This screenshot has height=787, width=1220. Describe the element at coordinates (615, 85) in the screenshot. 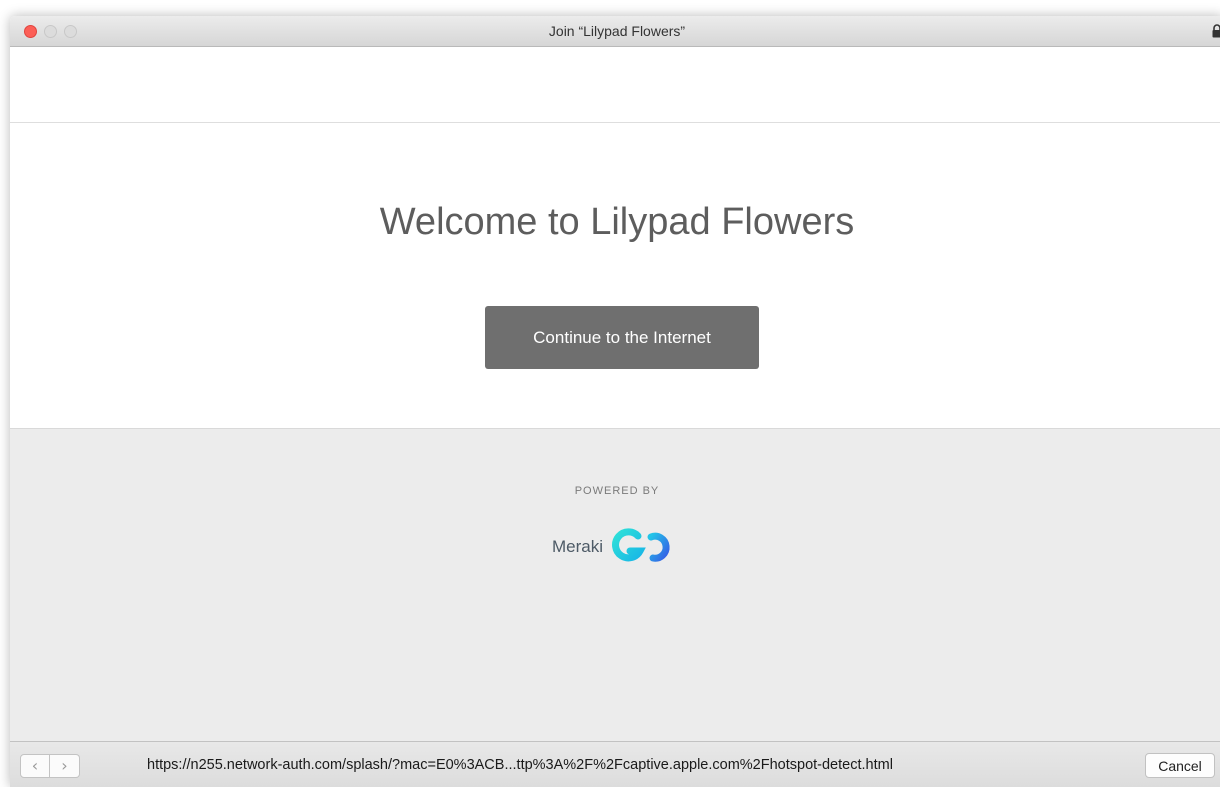

I see `top-banner` at that location.